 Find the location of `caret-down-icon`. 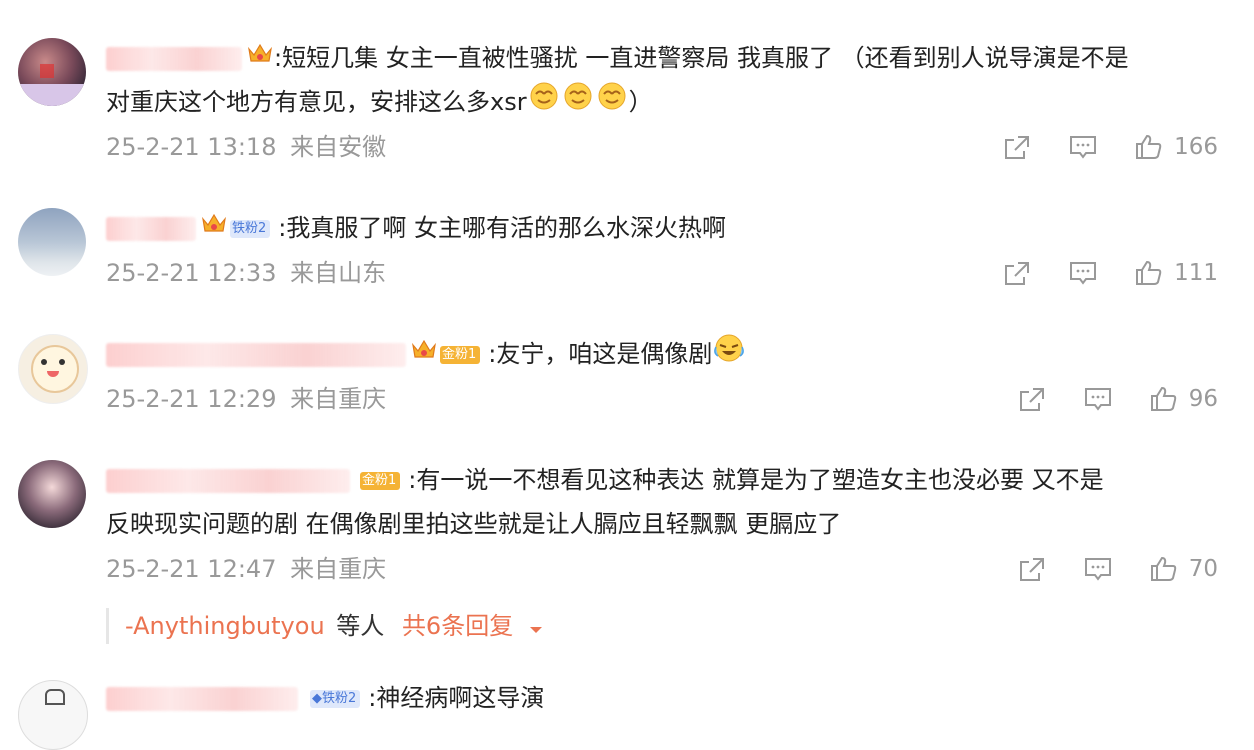

caret-down-icon is located at coordinates (536, 627).